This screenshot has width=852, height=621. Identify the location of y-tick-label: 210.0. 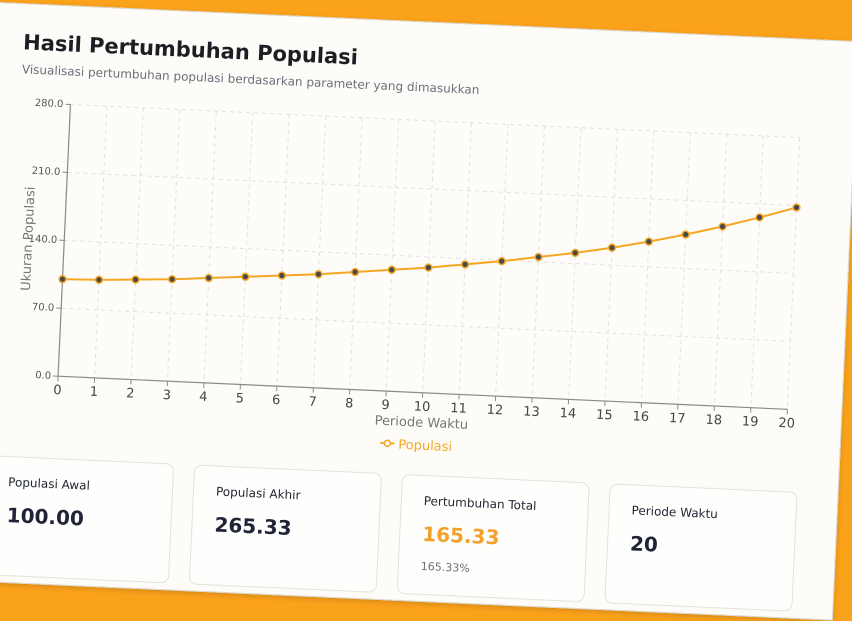
(45, 172).